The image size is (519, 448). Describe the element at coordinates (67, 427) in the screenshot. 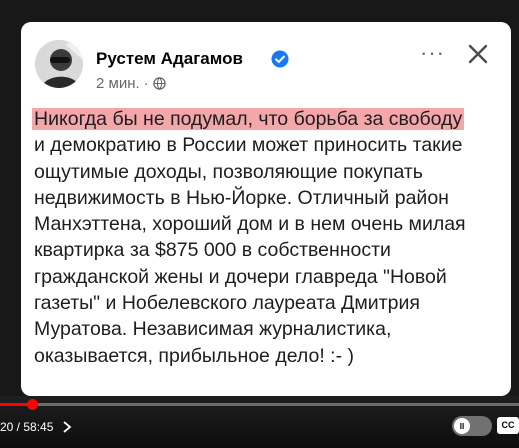

I see `chevron-right-icon` at that location.